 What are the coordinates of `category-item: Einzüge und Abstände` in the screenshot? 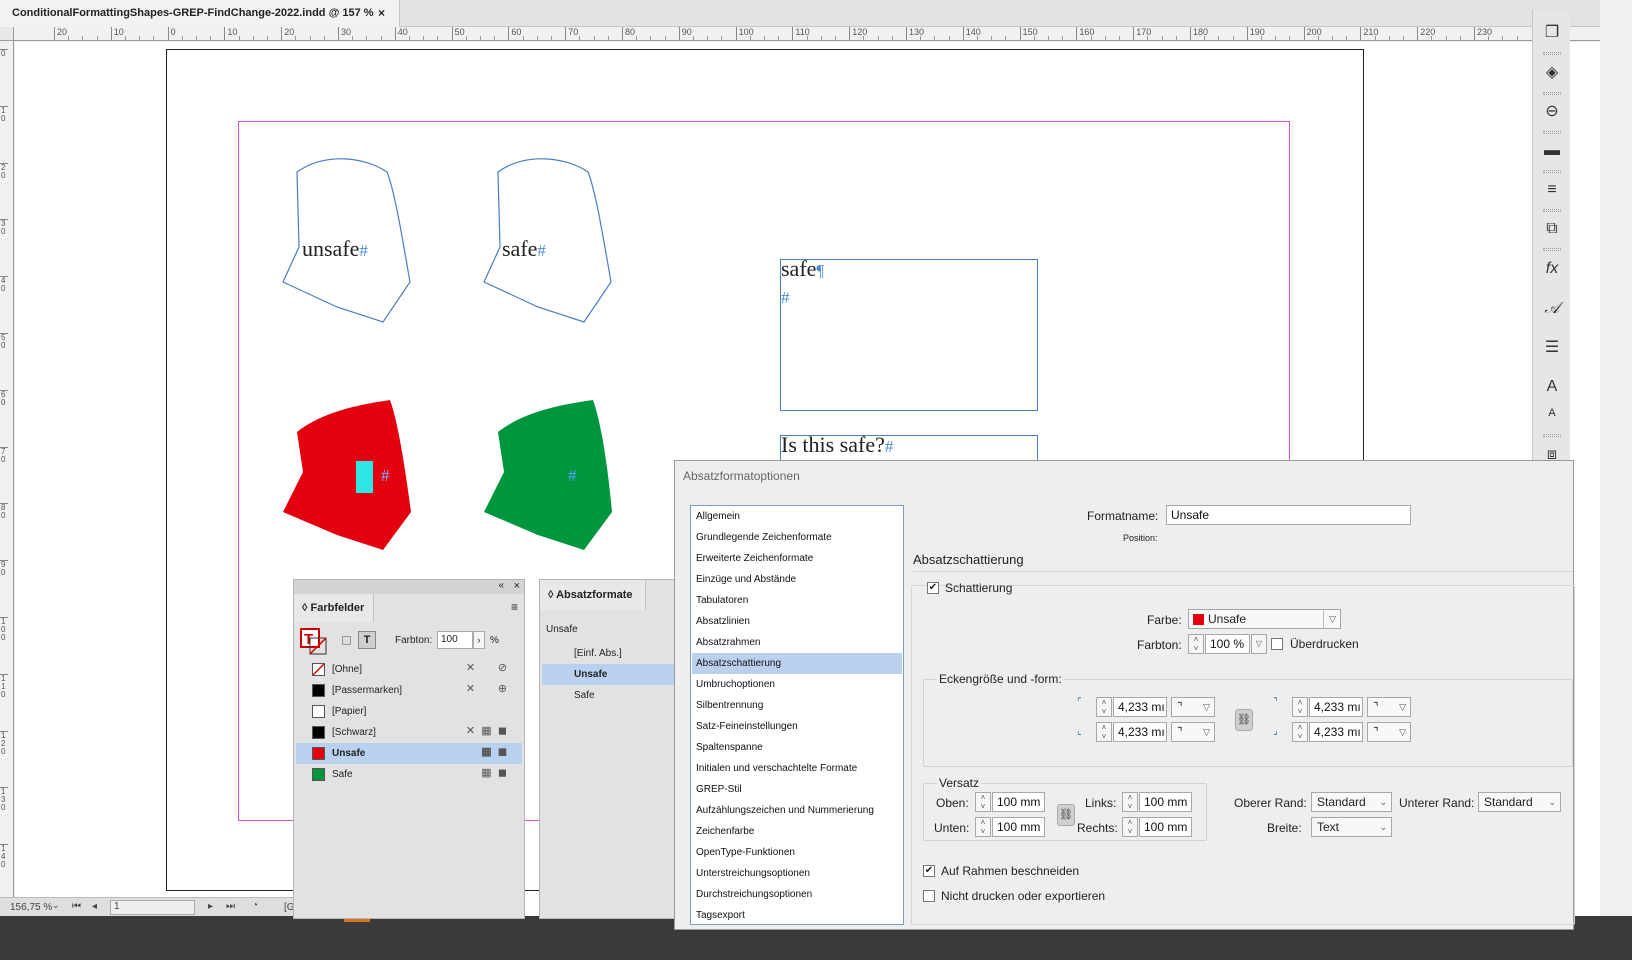 It's located at (797, 579).